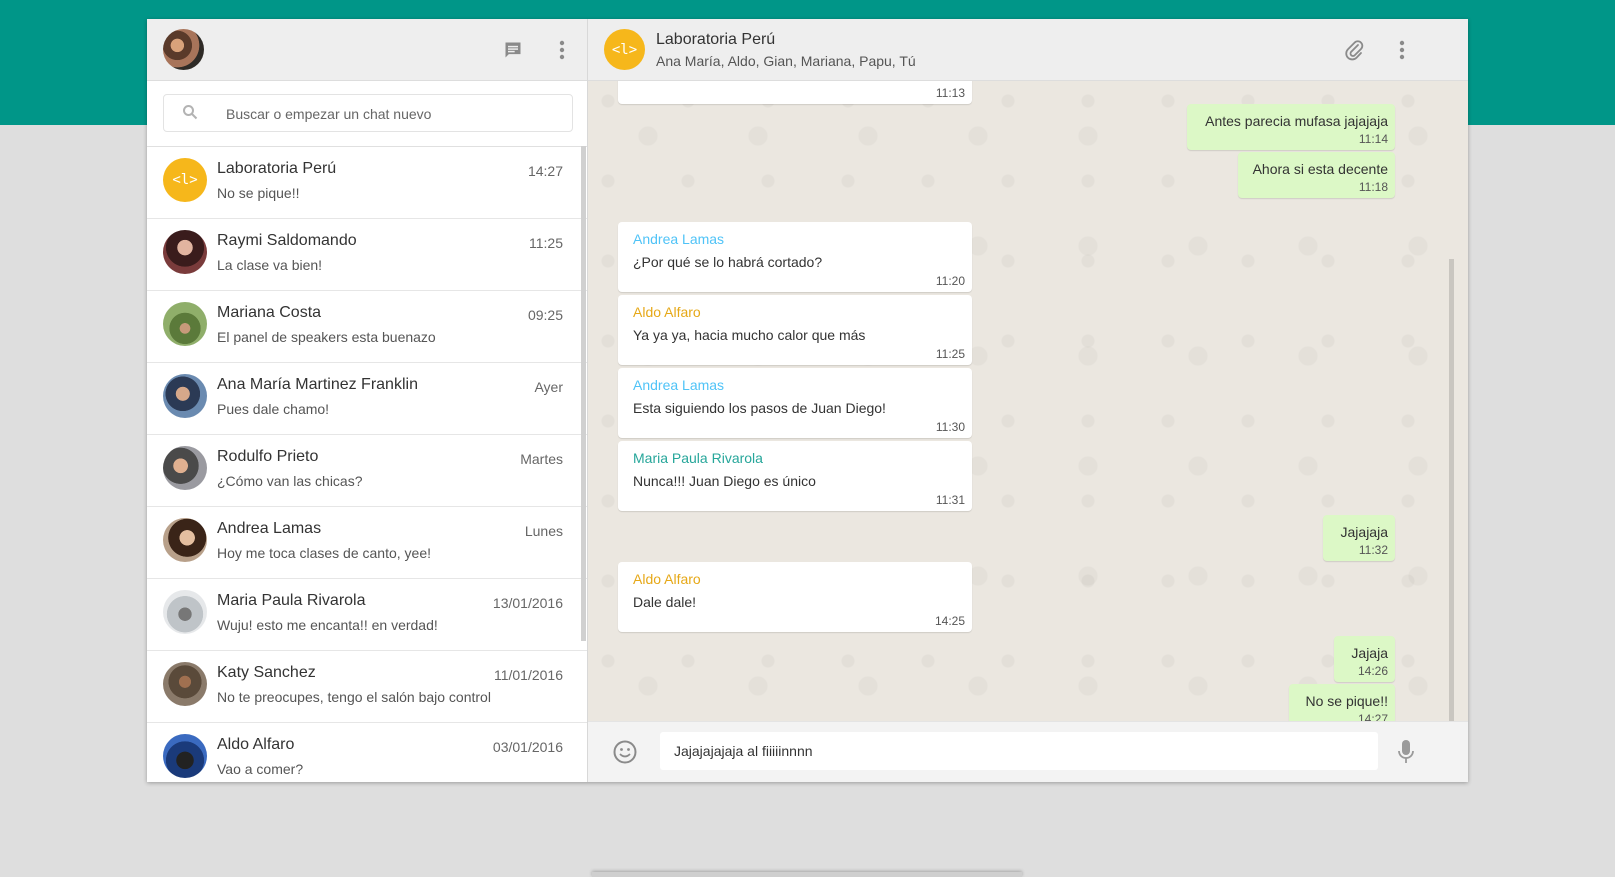  I want to click on conversation-members: Ana María, Aldo, Gian, Mariana, Papu, Tú, so click(786, 61).